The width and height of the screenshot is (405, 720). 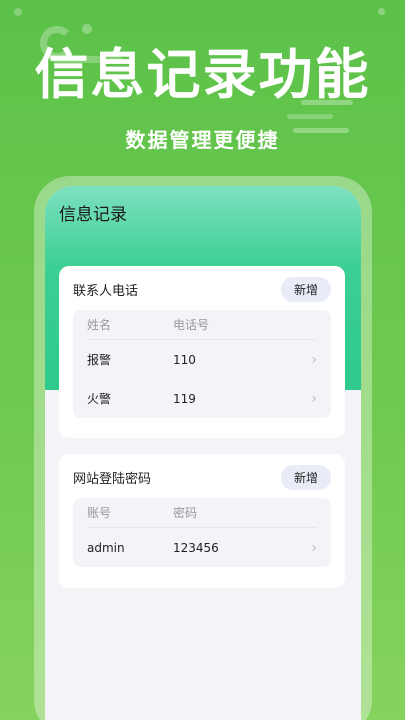 What do you see at coordinates (99, 513) in the screenshot?
I see `column-header-account: 账号` at bounding box center [99, 513].